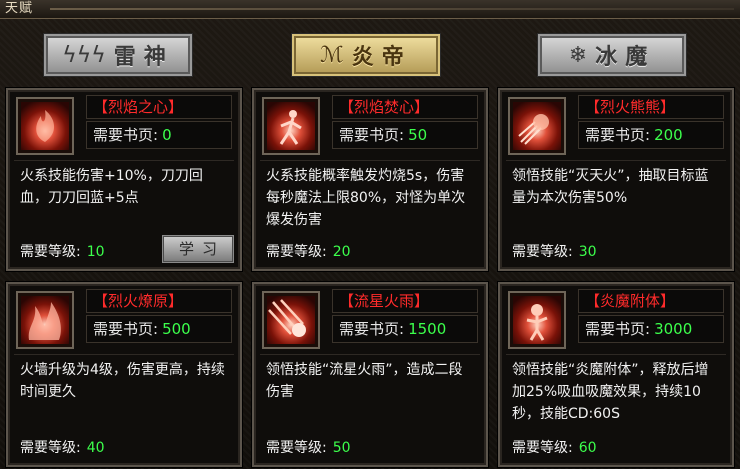 The height and width of the screenshot is (469, 740). What do you see at coordinates (159, 301) in the screenshot?
I see `skill-name: 【烈火燎原】` at bounding box center [159, 301].